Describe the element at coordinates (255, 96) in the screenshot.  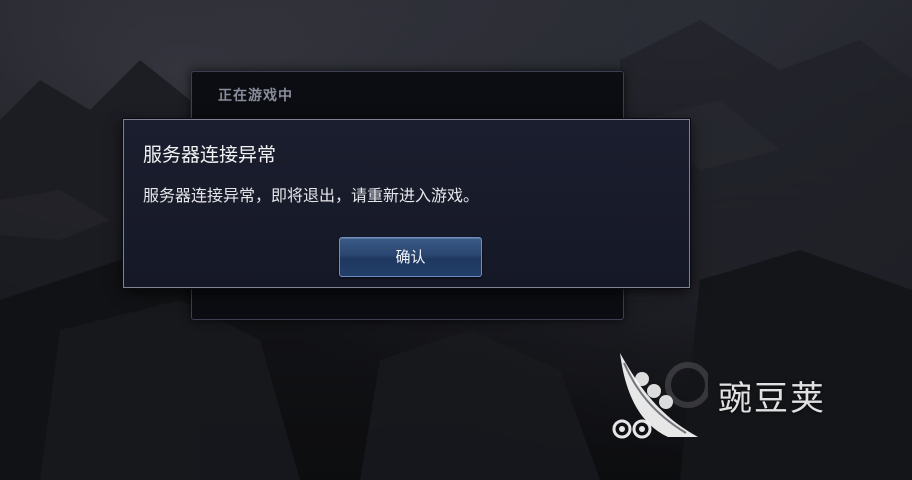
I see `in-game-status-title: 正在游戏中` at that location.